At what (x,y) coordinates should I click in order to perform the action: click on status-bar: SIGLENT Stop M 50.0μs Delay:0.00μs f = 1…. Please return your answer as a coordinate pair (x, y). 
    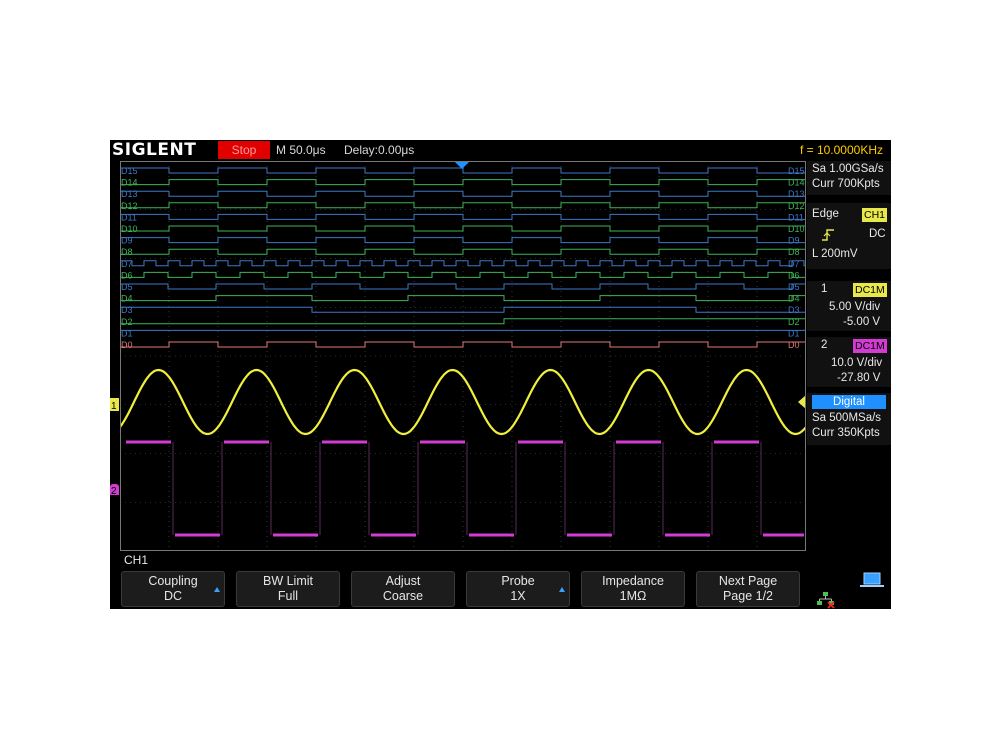
    Looking at the image, I should click on (500, 150).